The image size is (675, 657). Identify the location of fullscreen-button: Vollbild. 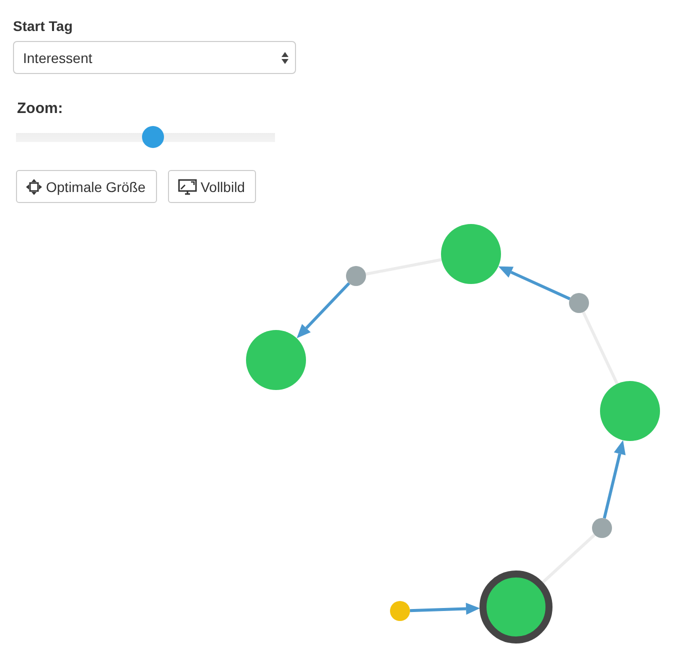
(212, 186).